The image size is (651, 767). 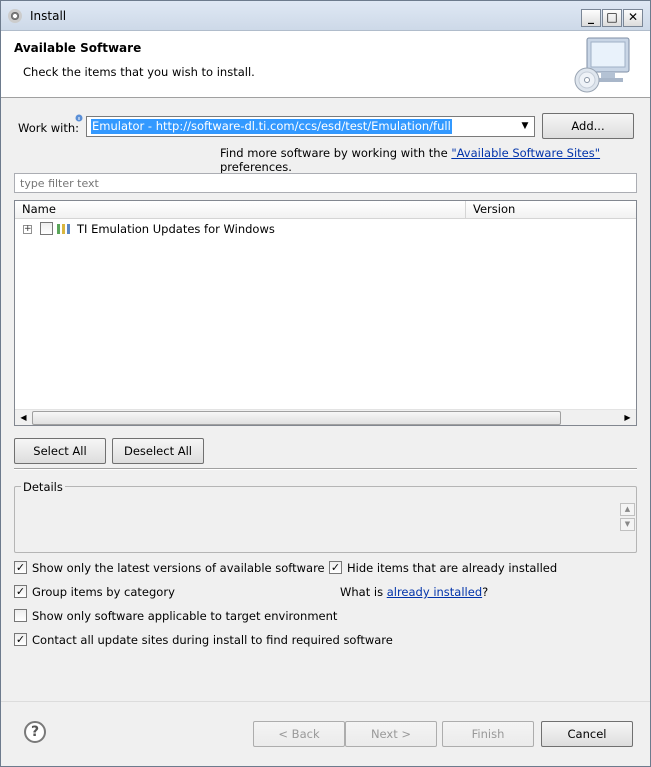 I want to click on finish-button: Finish, so click(x=488, y=734).